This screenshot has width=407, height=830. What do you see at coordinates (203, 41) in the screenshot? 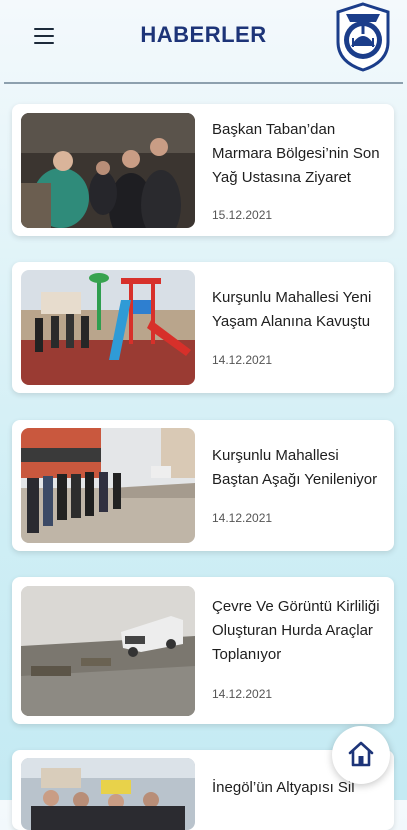
I see `app-header: HABERLER` at bounding box center [203, 41].